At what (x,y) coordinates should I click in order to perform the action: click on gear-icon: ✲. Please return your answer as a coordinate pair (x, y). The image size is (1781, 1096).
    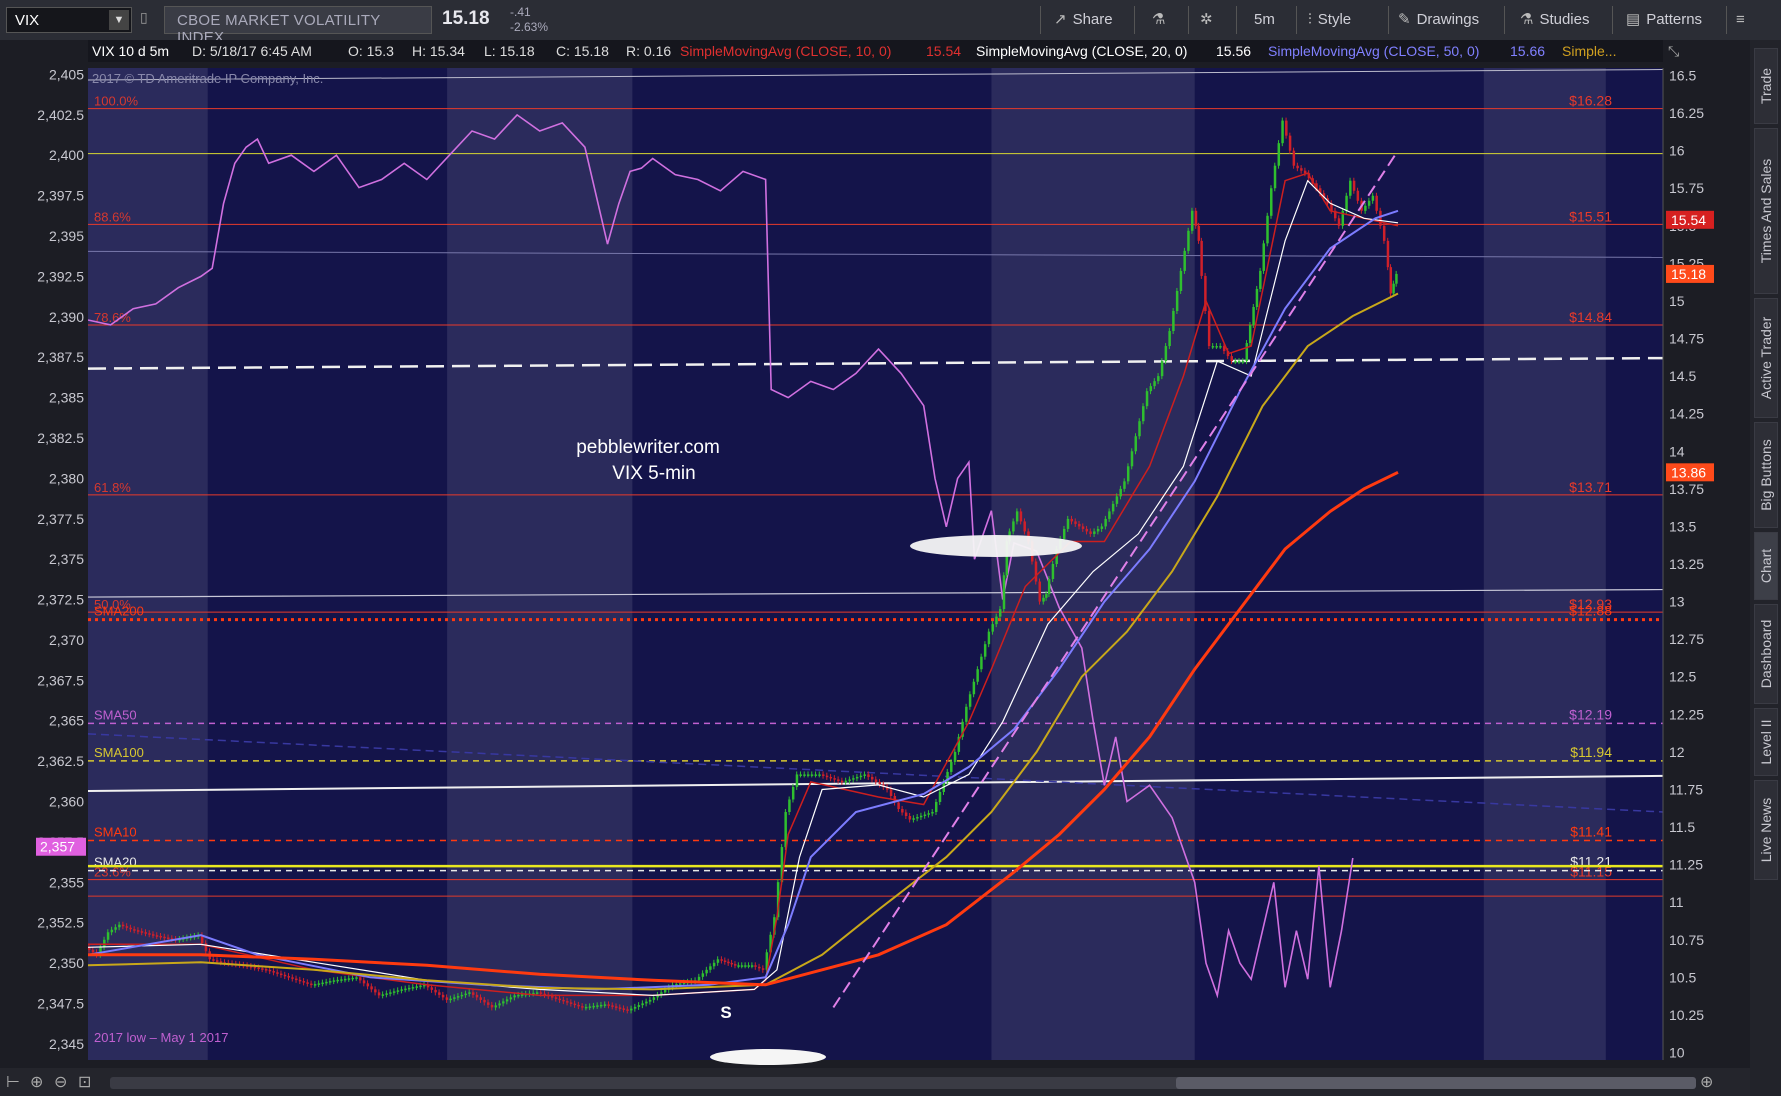
    Looking at the image, I should click on (1206, 19).